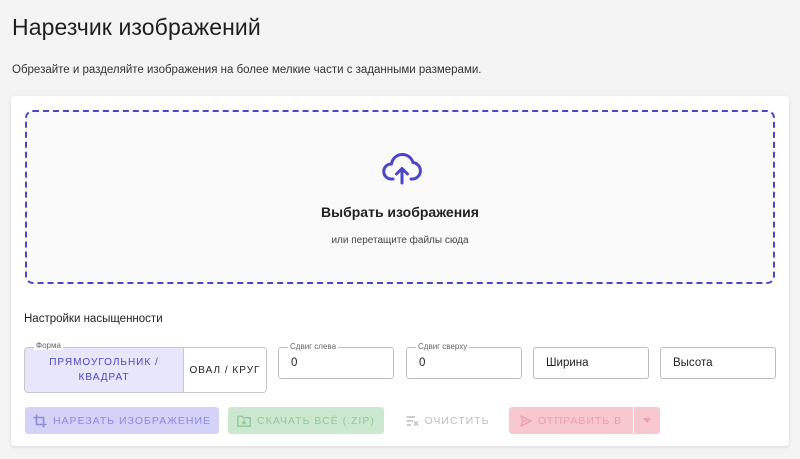 This screenshot has height=459, width=800. I want to click on shape-legend: Форма, so click(48, 345).